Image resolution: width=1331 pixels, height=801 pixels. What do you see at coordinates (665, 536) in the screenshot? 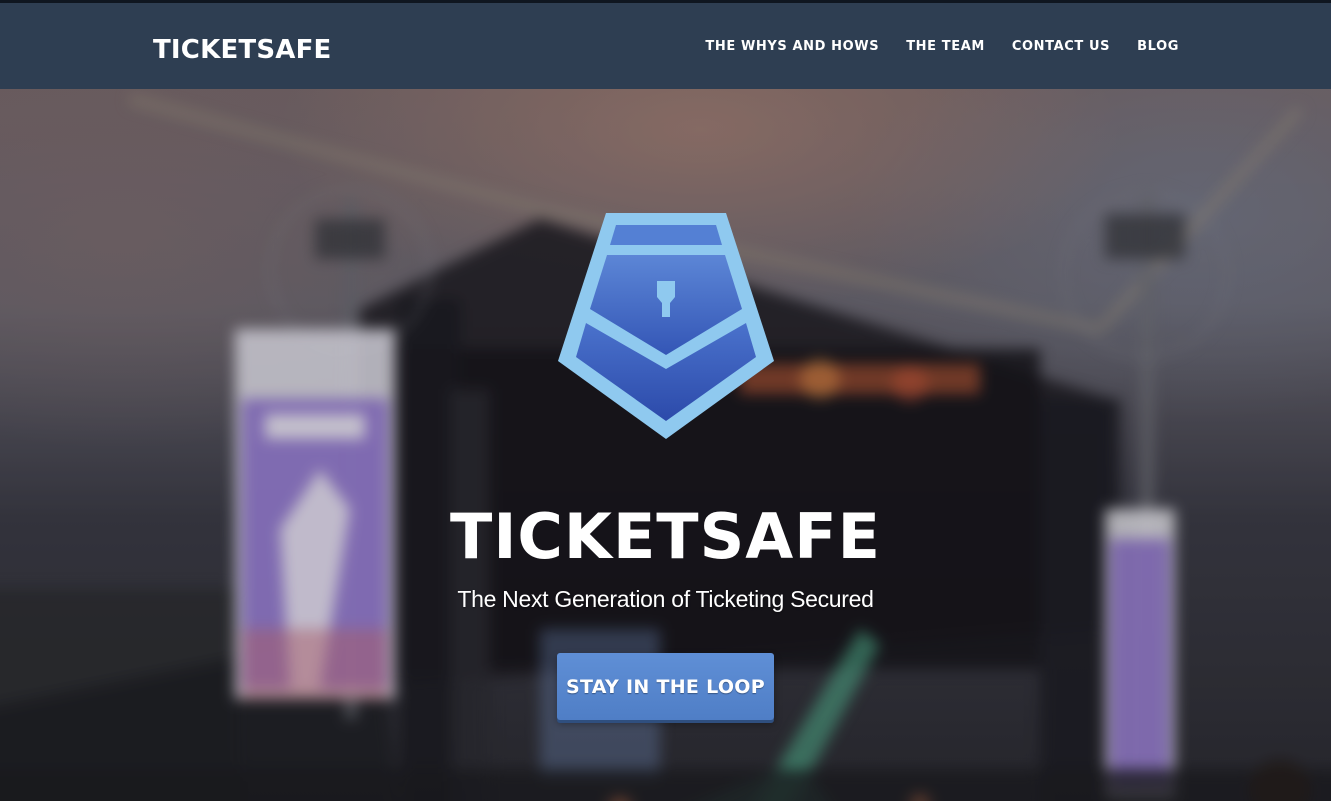
I see `hero-title: TICKETSAFE` at bounding box center [665, 536].